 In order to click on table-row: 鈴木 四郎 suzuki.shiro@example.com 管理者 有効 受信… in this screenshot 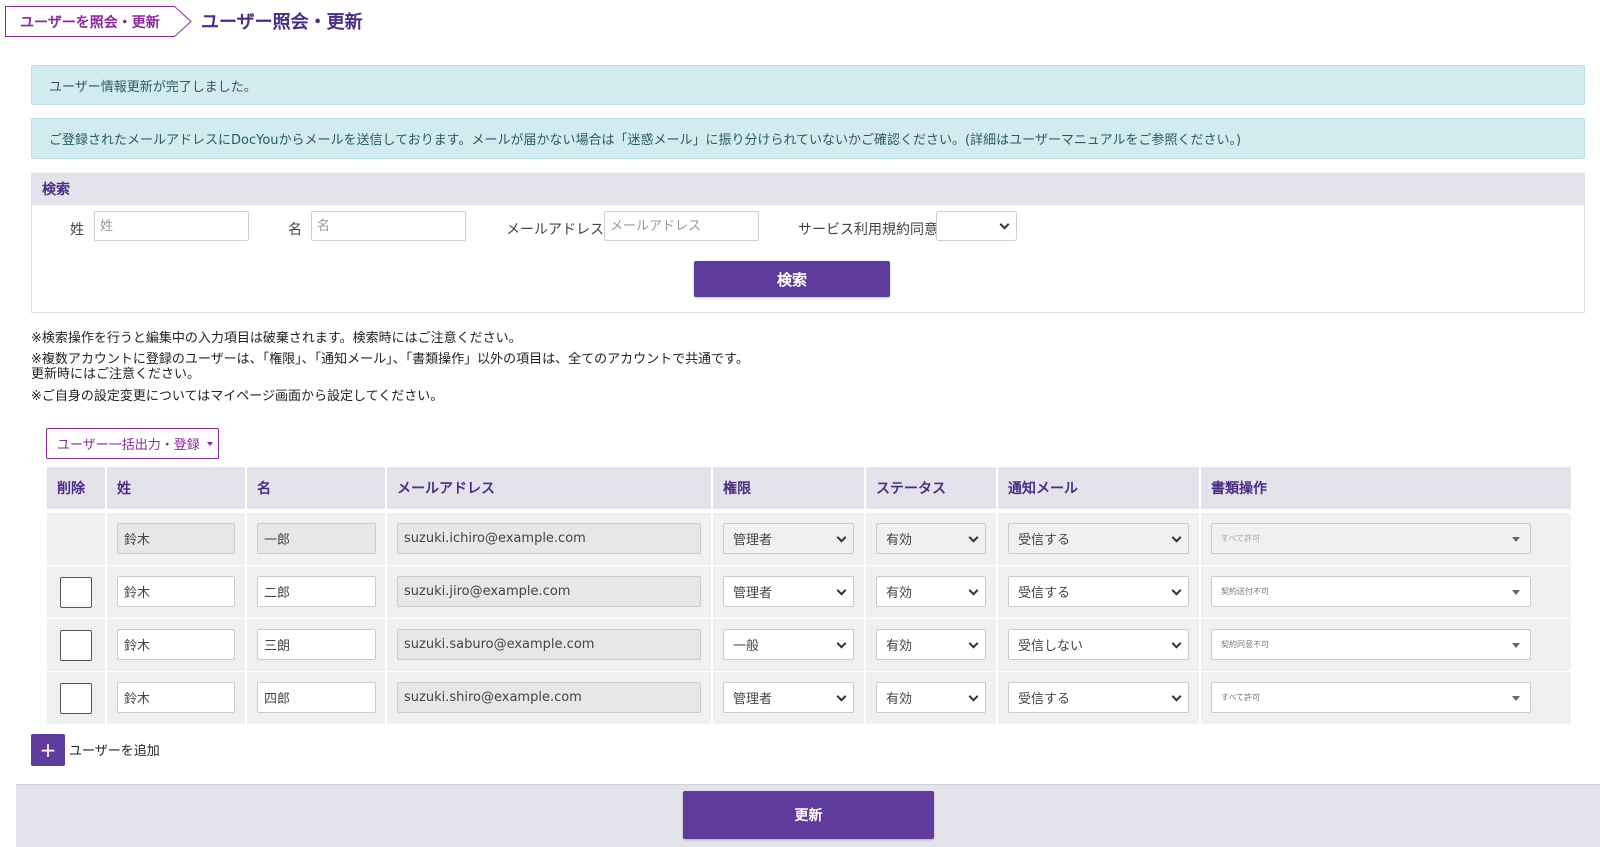, I will do `click(809, 698)`.